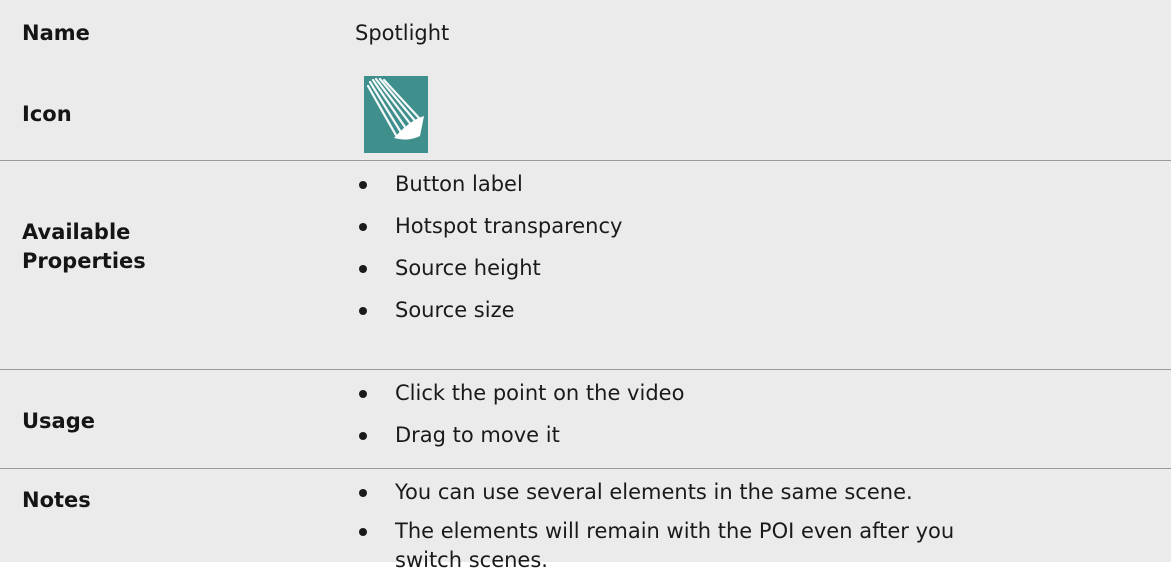 Image resolution: width=1171 pixels, height=585 pixels. I want to click on list-item: Button label, so click(745, 184).